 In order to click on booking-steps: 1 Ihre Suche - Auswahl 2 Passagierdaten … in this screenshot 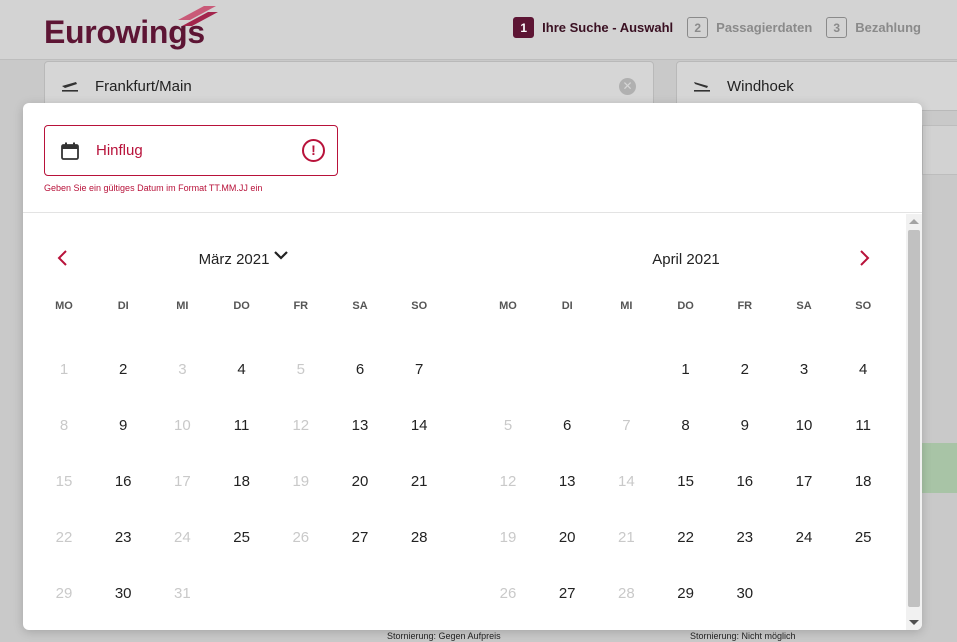, I will do `click(717, 27)`.